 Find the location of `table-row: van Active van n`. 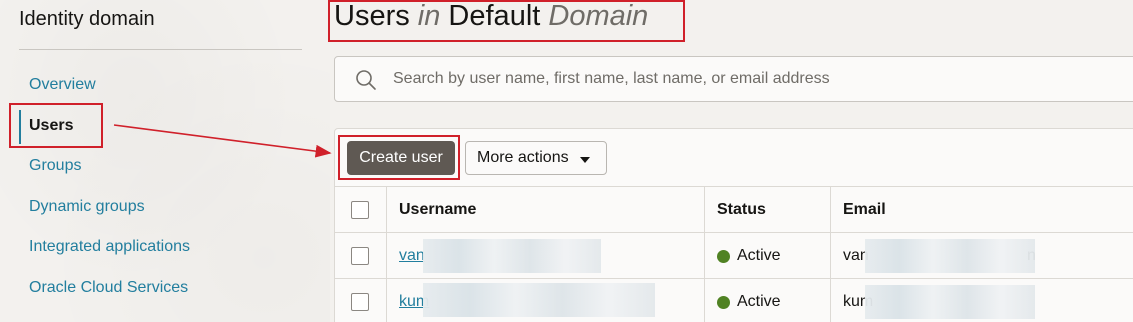

table-row: van Active van n is located at coordinates (734, 255).